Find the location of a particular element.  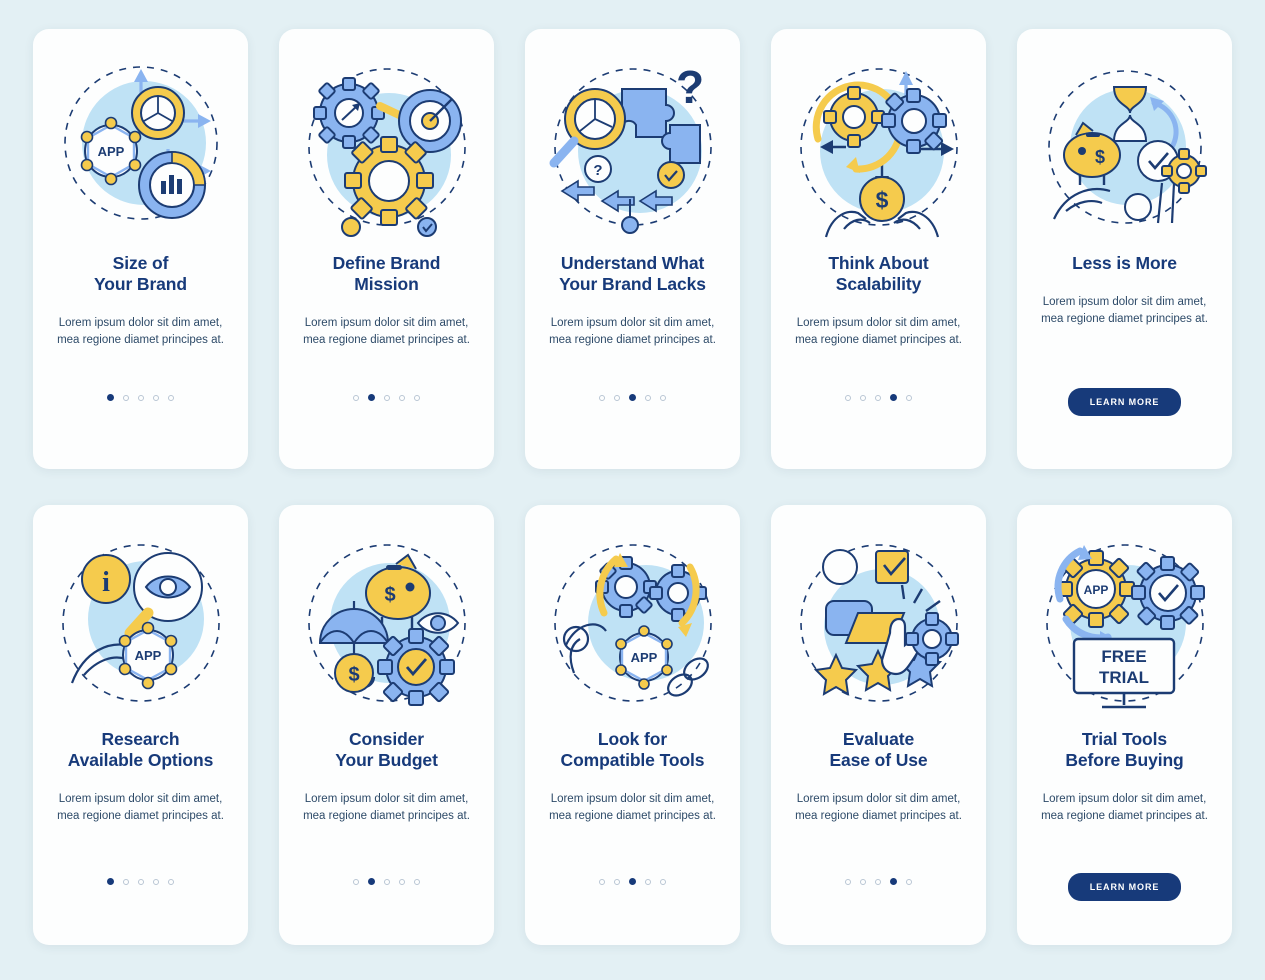

svg-text: i is located at coordinates (106, 582).